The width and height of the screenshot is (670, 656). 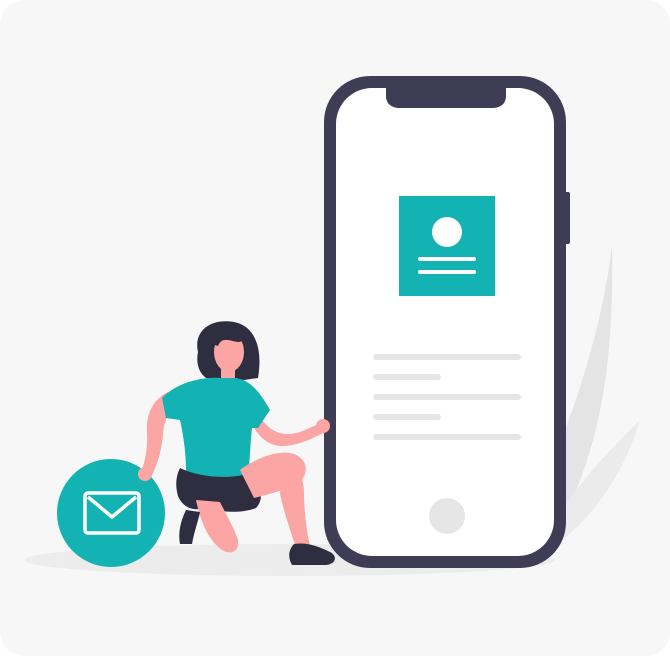 I want to click on phone-notch, so click(x=446, y=98).